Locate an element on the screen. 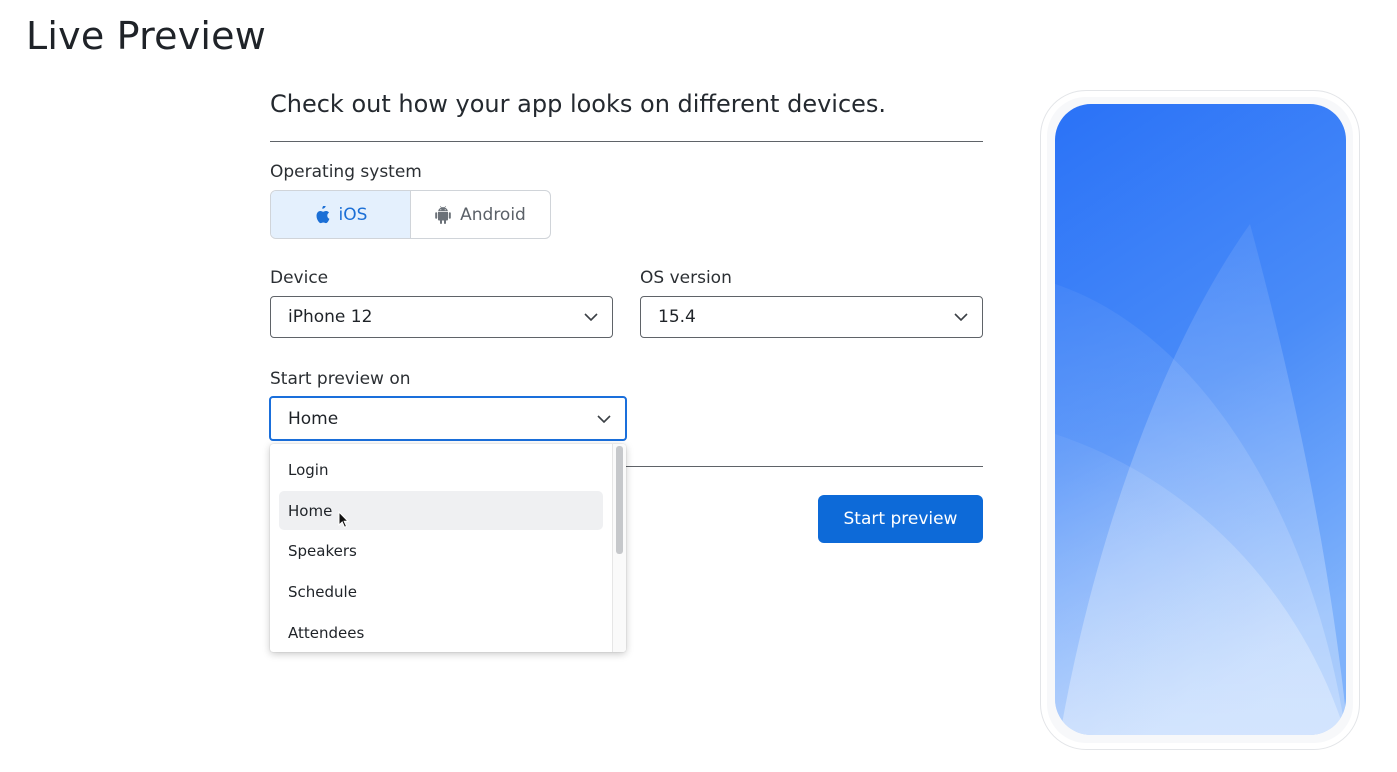 The height and width of the screenshot is (772, 1397). dropdown-scrollbar is located at coordinates (619, 548).